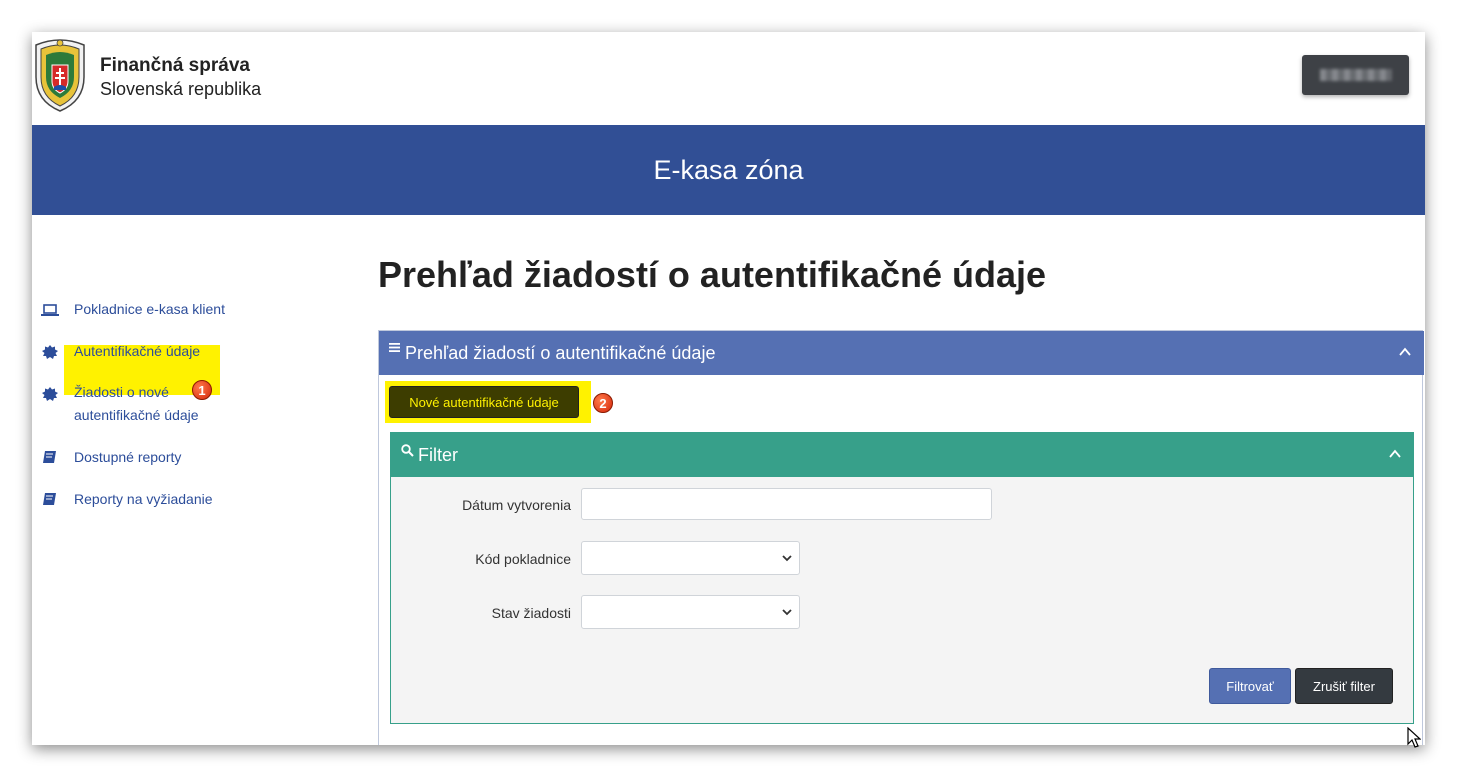 This screenshot has height=777, width=1457. Describe the element at coordinates (181, 89) in the screenshot. I see `org-subtitle: Slovenská republika` at that location.